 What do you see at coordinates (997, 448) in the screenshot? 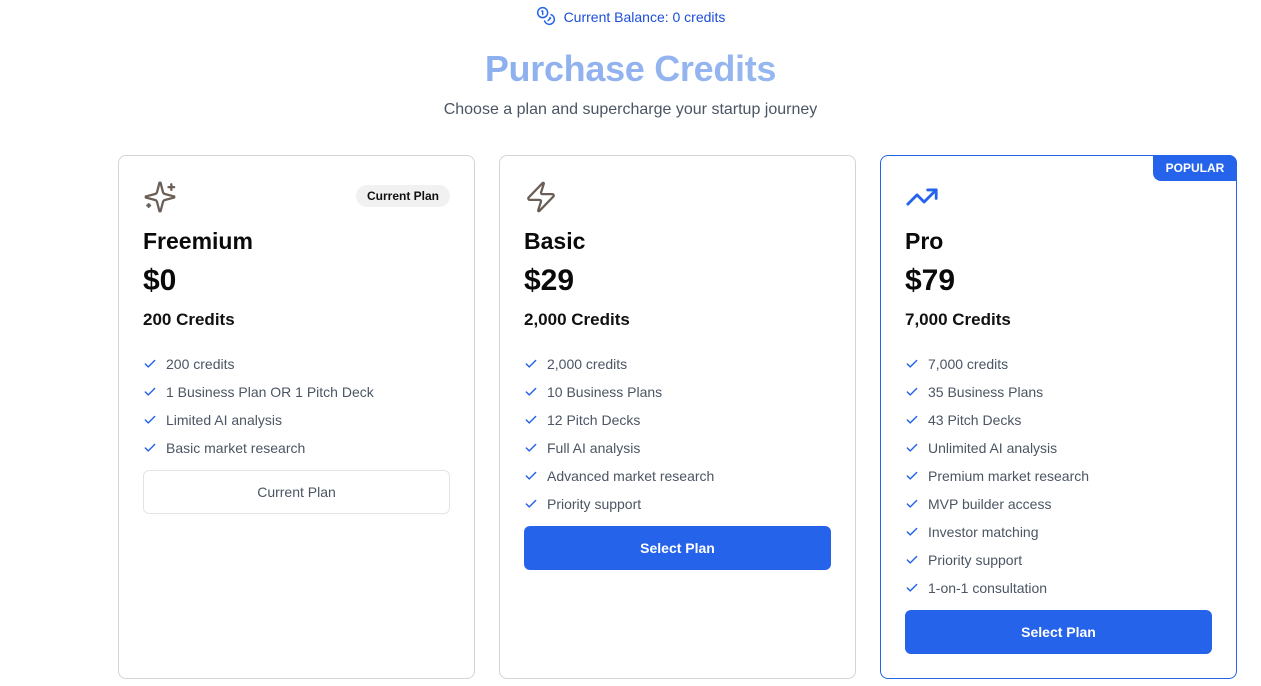
I see `feature-item: Unlimited AI analysis` at bounding box center [997, 448].